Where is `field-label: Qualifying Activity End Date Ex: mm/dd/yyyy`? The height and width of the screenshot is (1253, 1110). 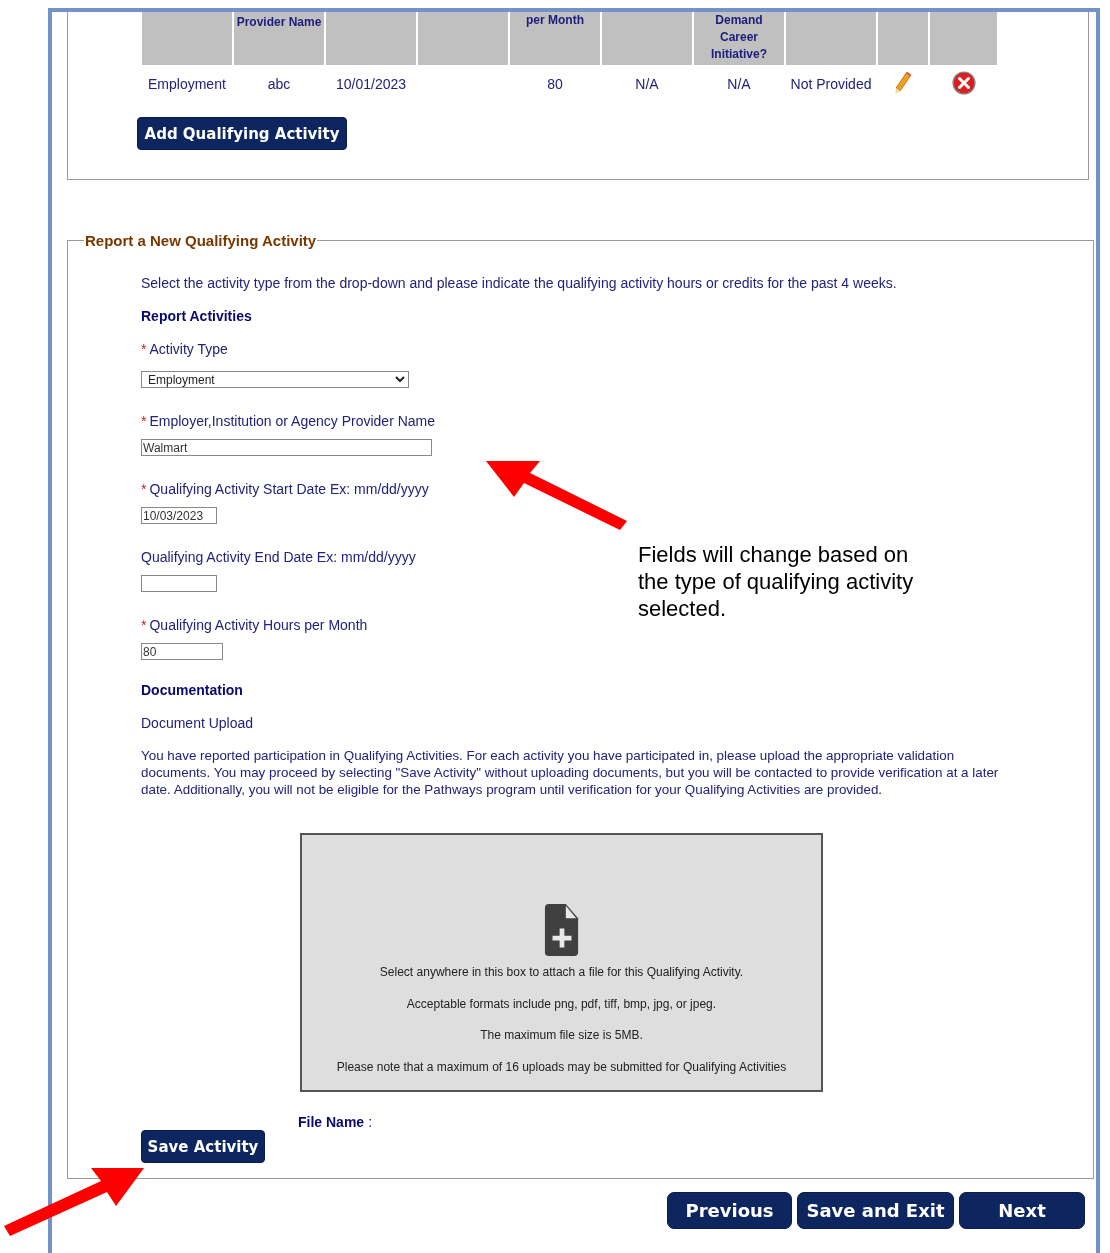 field-label: Qualifying Activity End Date Ex: mm/dd/yyyy is located at coordinates (278, 557).